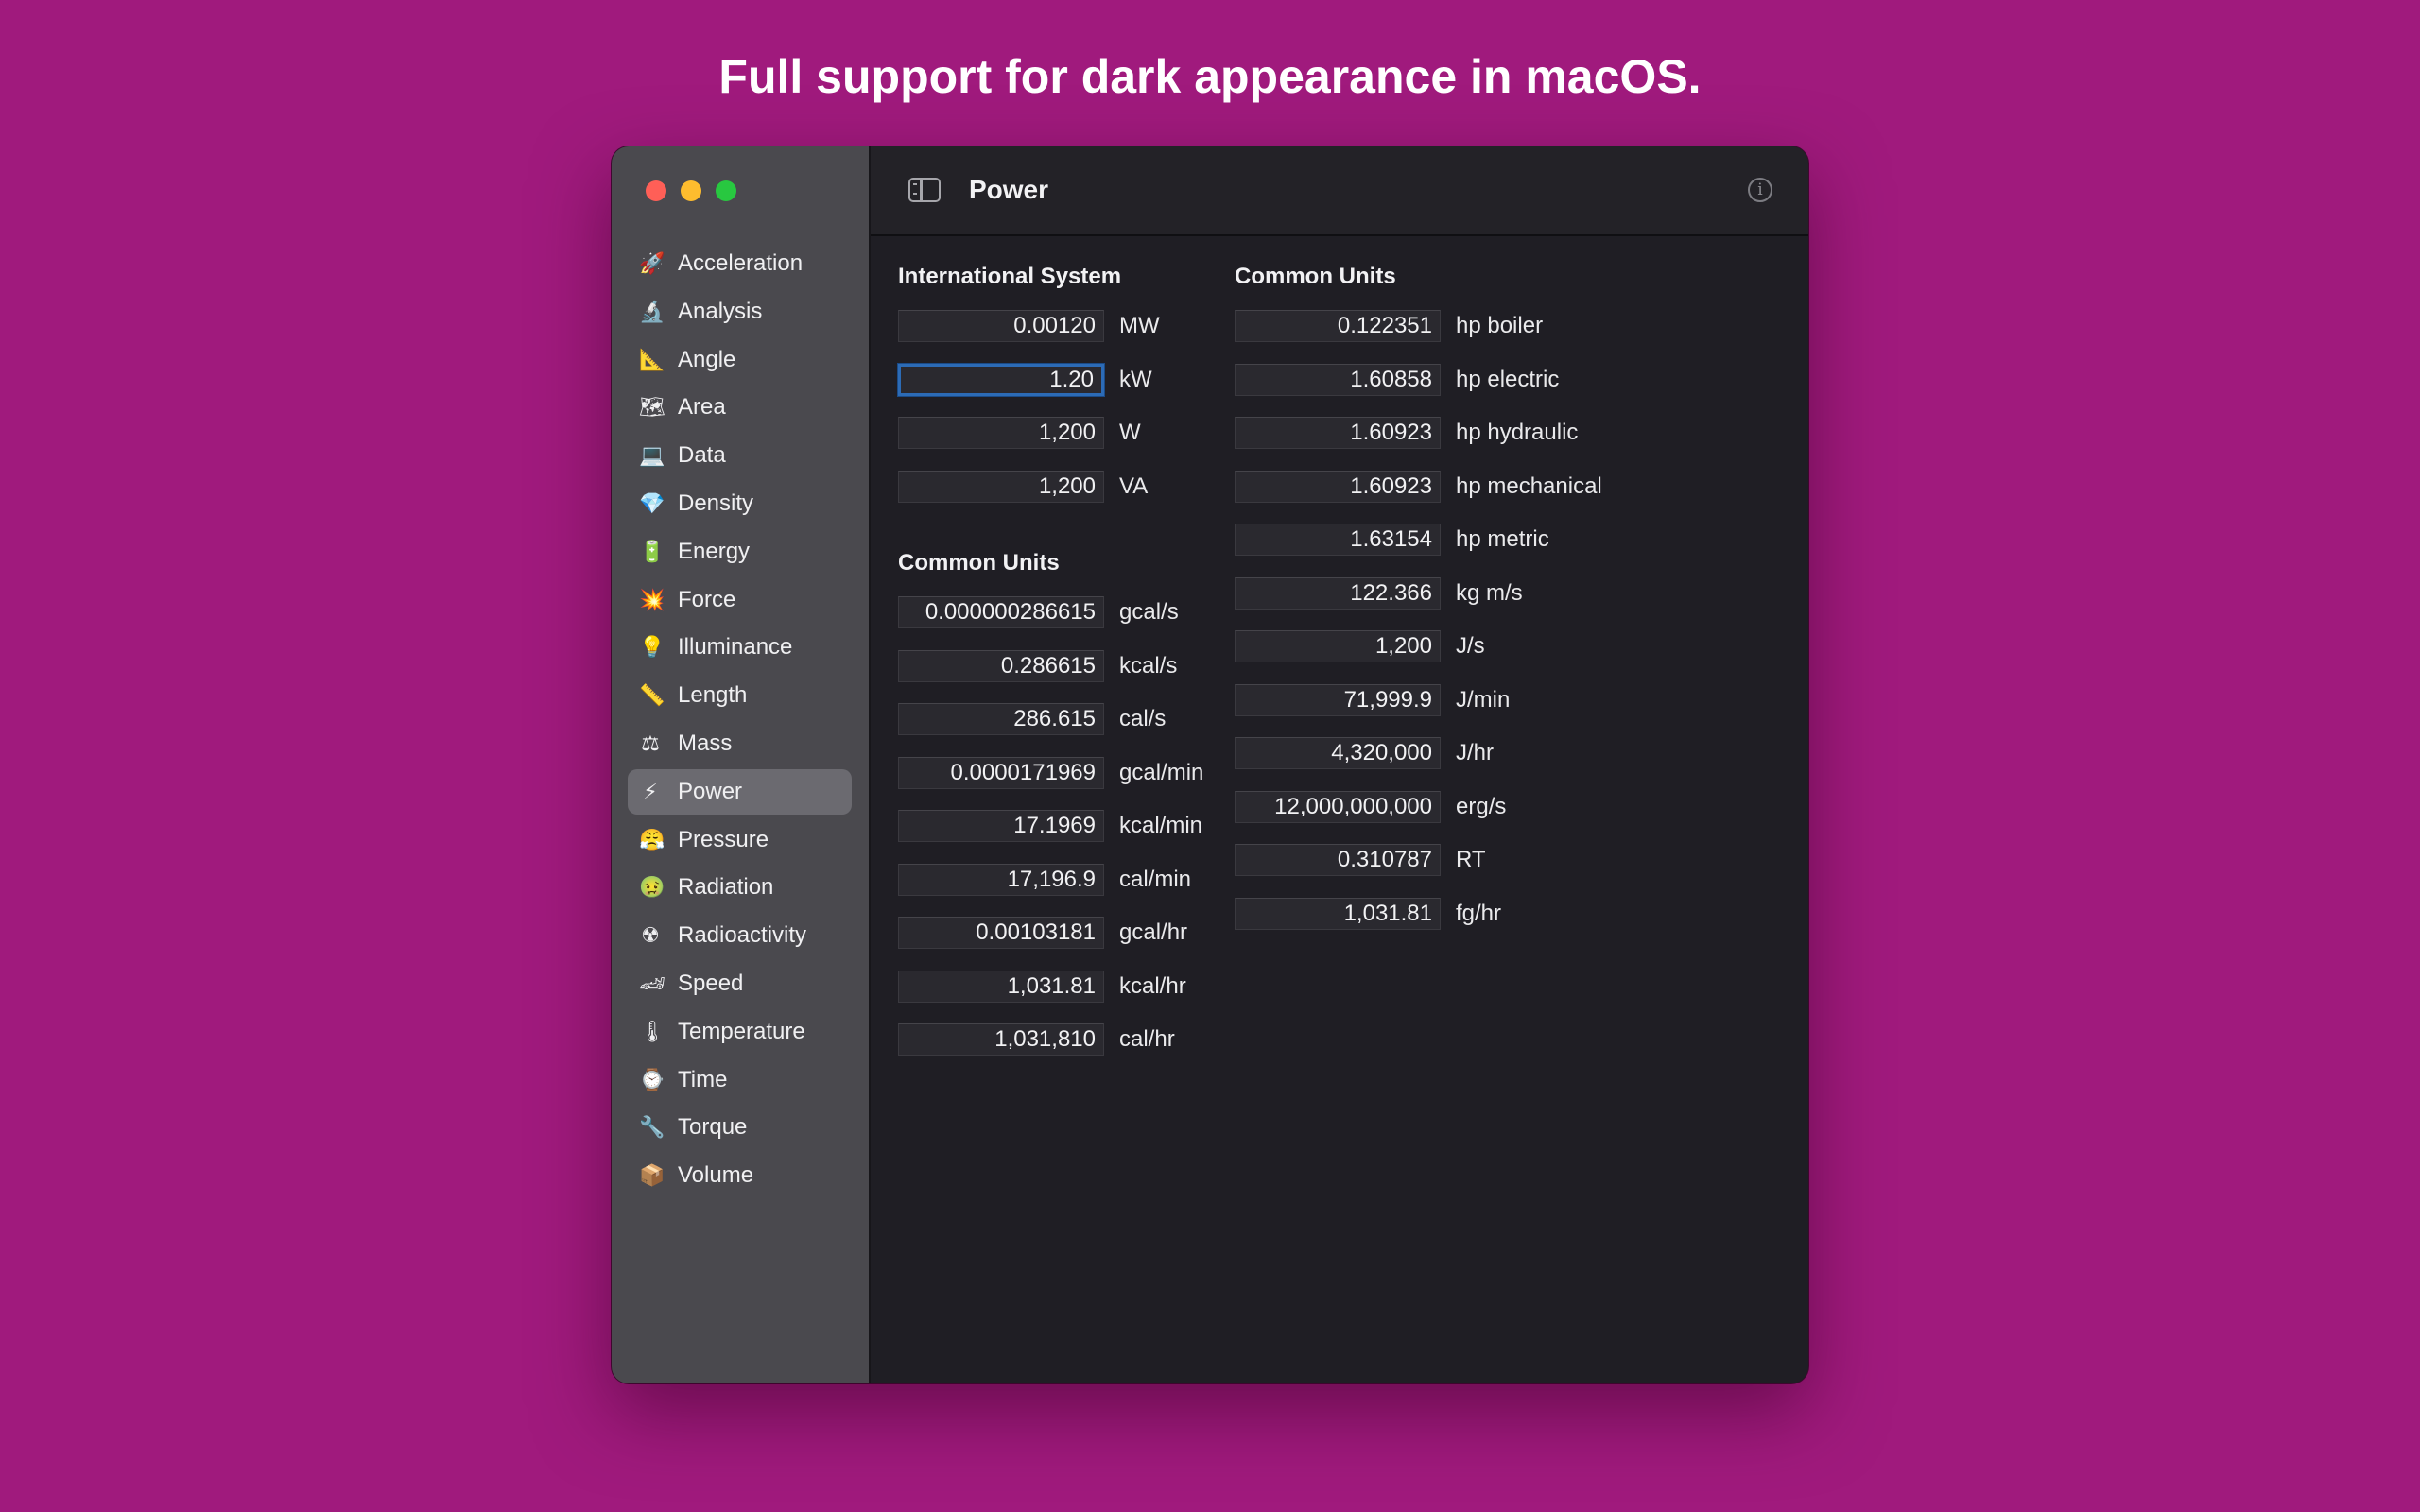 Image resolution: width=2420 pixels, height=1512 pixels. What do you see at coordinates (1143, 718) in the screenshot?
I see `unit-label: cal/s` at bounding box center [1143, 718].